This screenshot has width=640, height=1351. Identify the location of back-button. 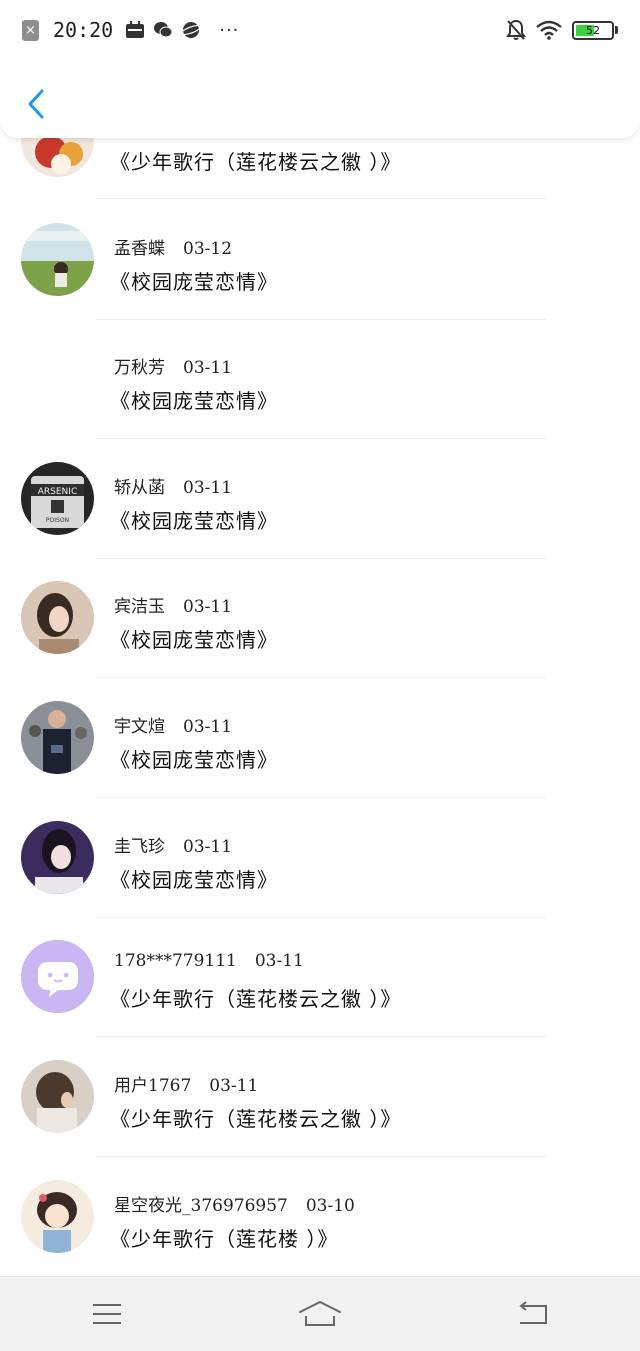
(36, 104).